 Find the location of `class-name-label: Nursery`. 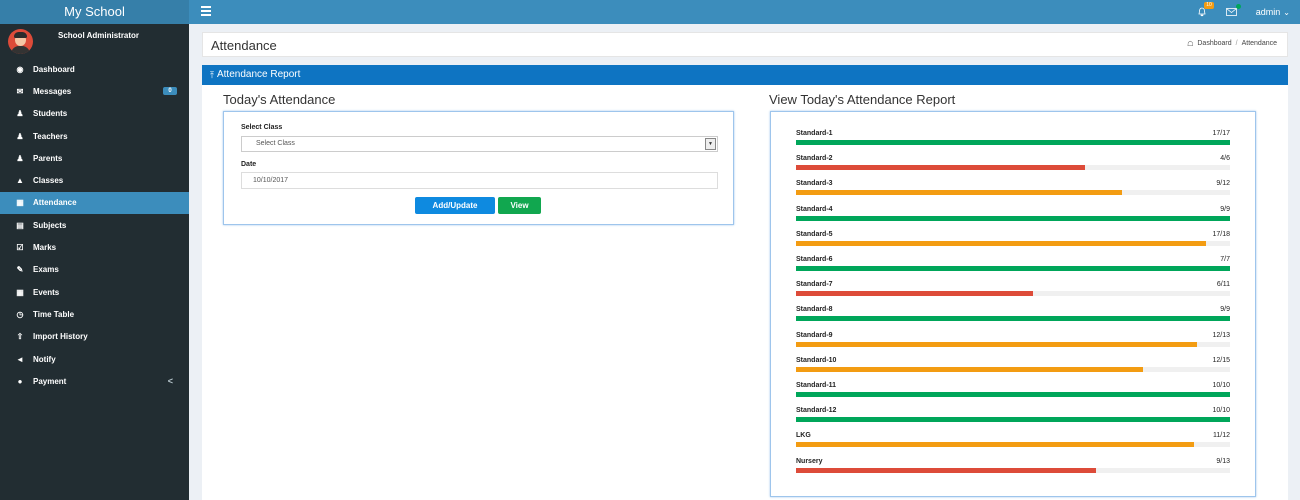

class-name-label: Nursery is located at coordinates (809, 461).